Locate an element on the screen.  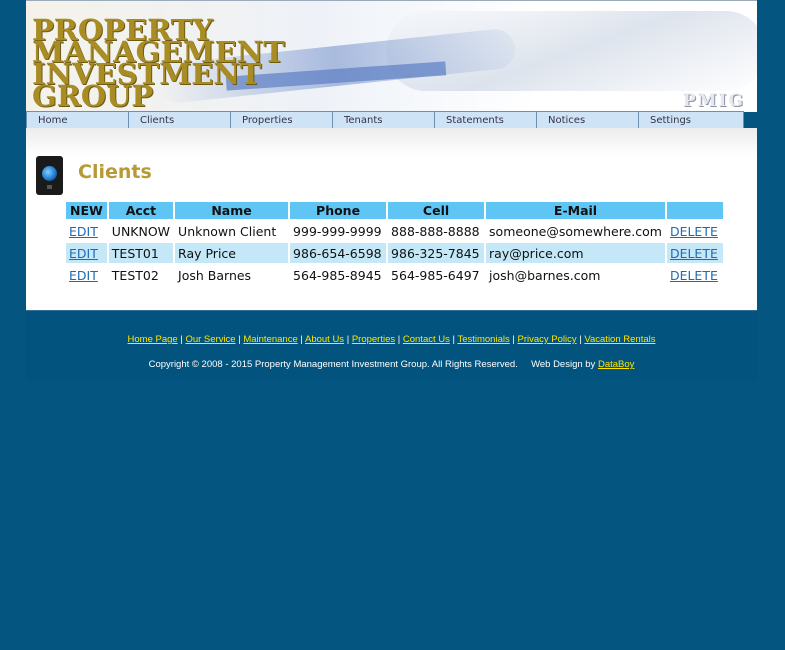
column-header-acct: Acct is located at coordinates (141, 210).